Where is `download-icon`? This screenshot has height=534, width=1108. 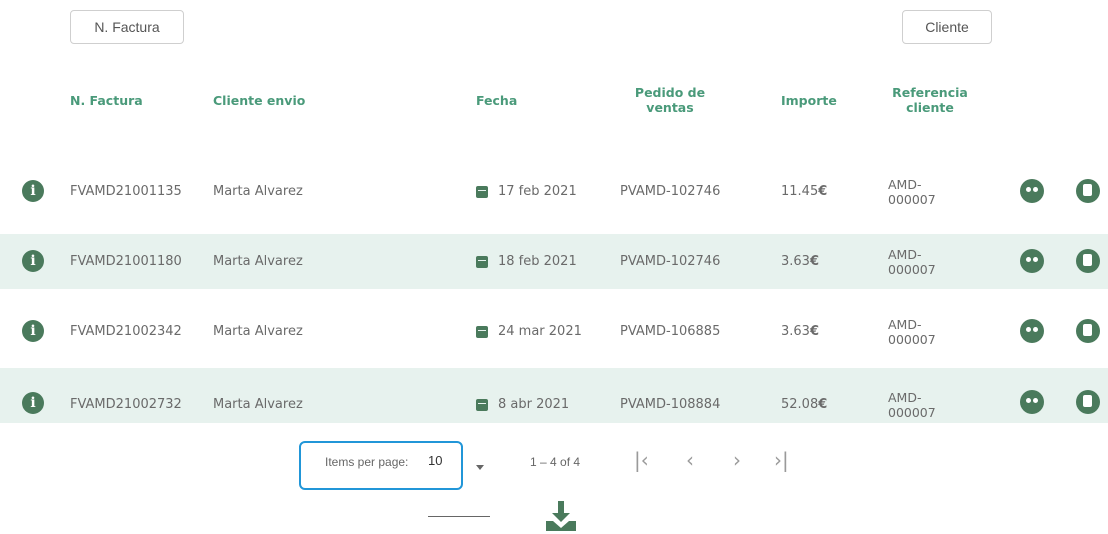
download-icon is located at coordinates (561, 515).